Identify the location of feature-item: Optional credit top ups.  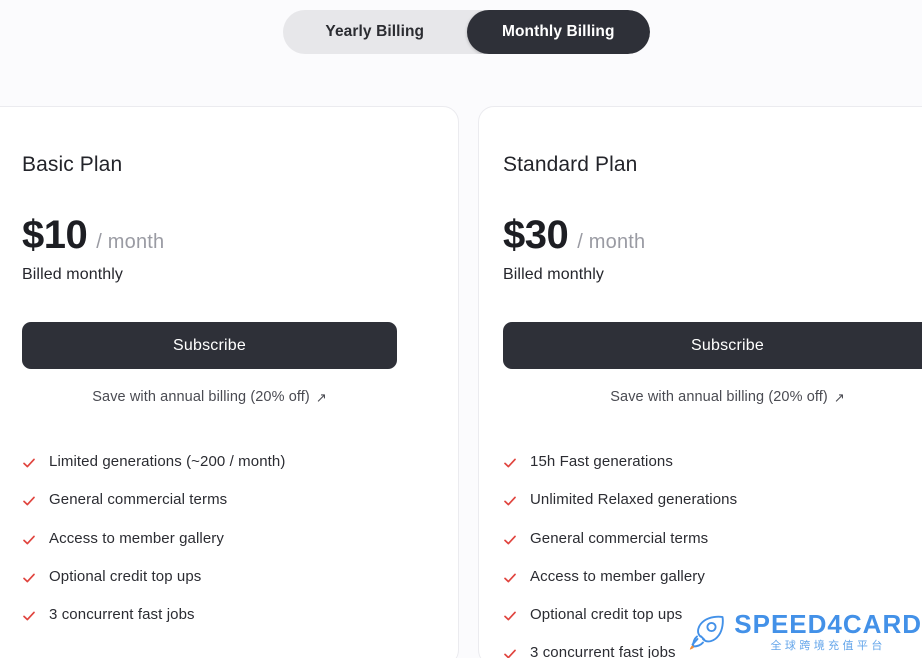
(209, 576).